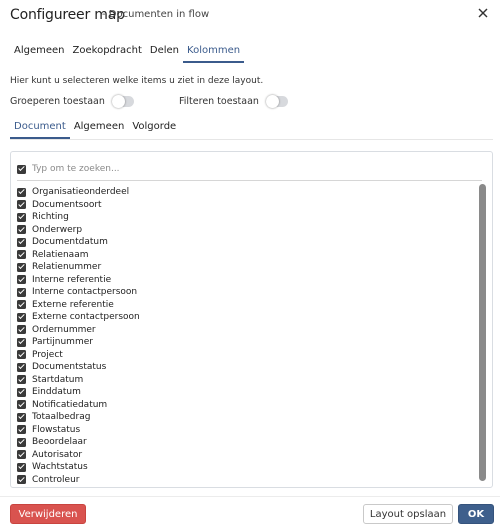  Describe the element at coordinates (154, 129) in the screenshot. I see `tab-volgorde: Volgorde` at that location.